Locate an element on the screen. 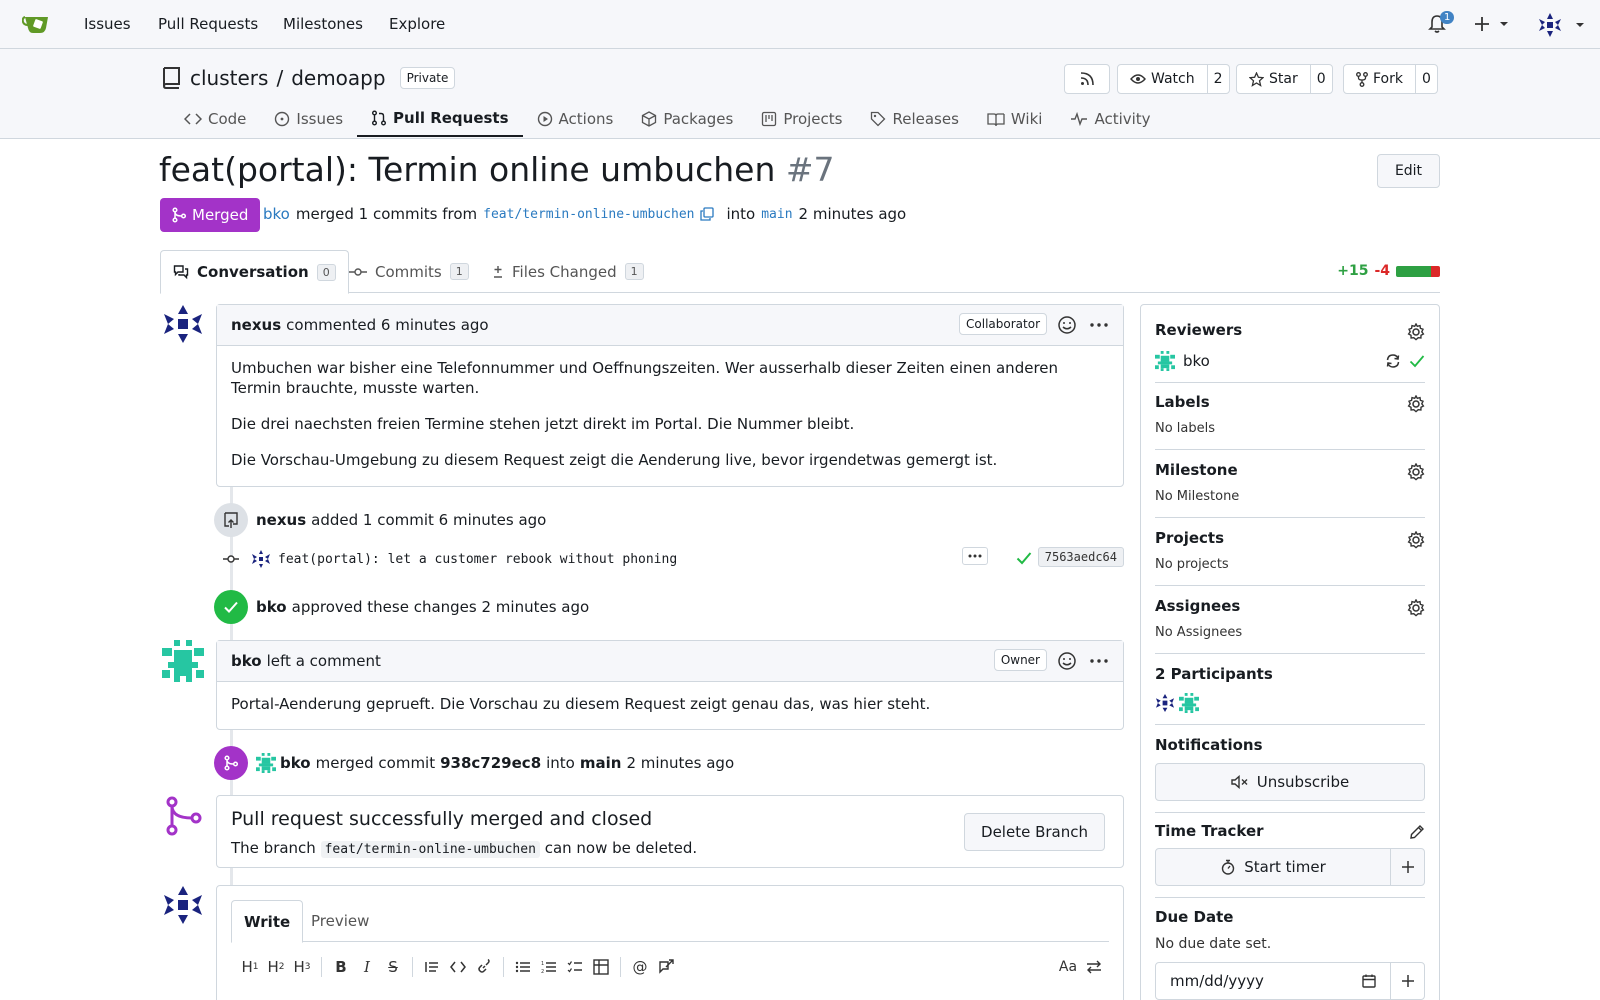 This screenshot has height=1000, width=1600. unsubscribe-button: Unsubscribe is located at coordinates (1290, 782).